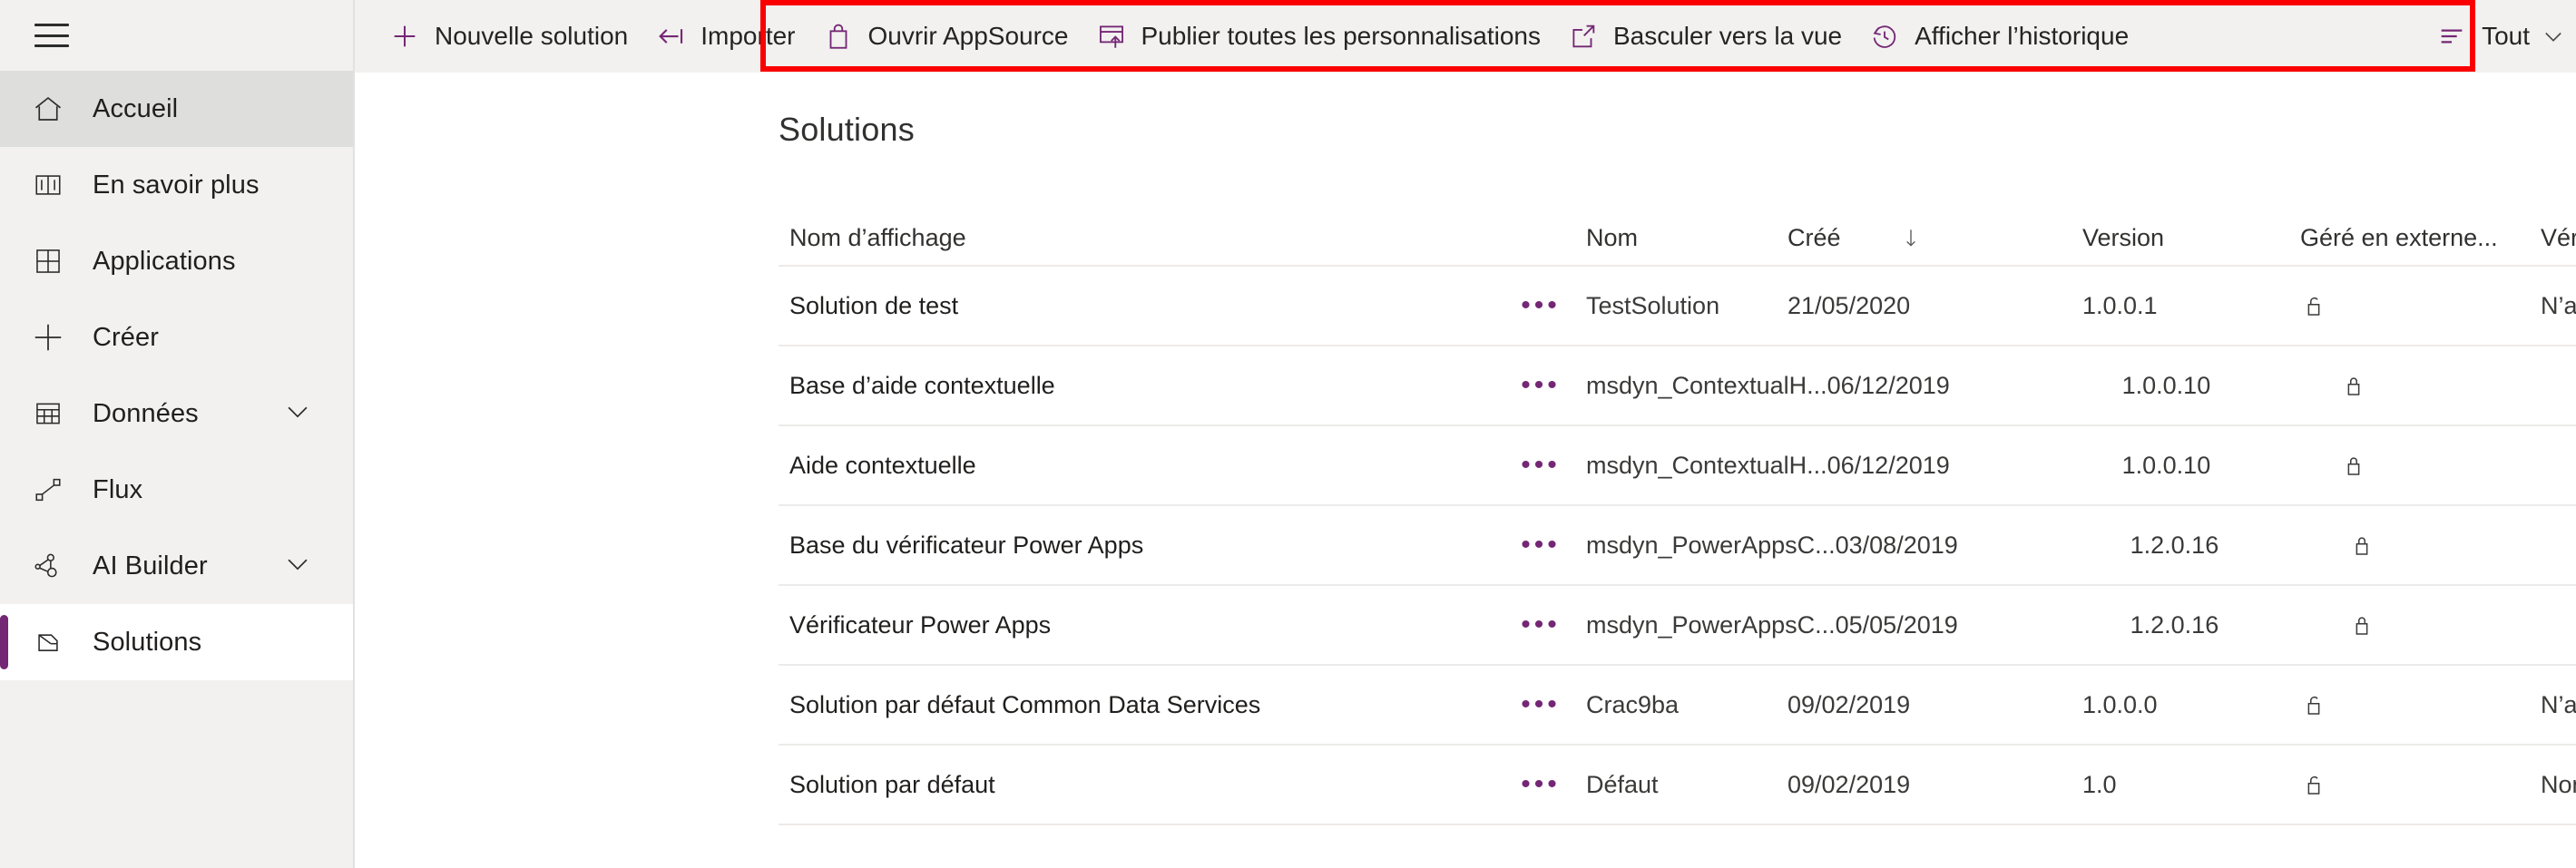 This screenshot has height=868, width=2576. Describe the element at coordinates (48, 185) in the screenshot. I see `book-icon` at that location.